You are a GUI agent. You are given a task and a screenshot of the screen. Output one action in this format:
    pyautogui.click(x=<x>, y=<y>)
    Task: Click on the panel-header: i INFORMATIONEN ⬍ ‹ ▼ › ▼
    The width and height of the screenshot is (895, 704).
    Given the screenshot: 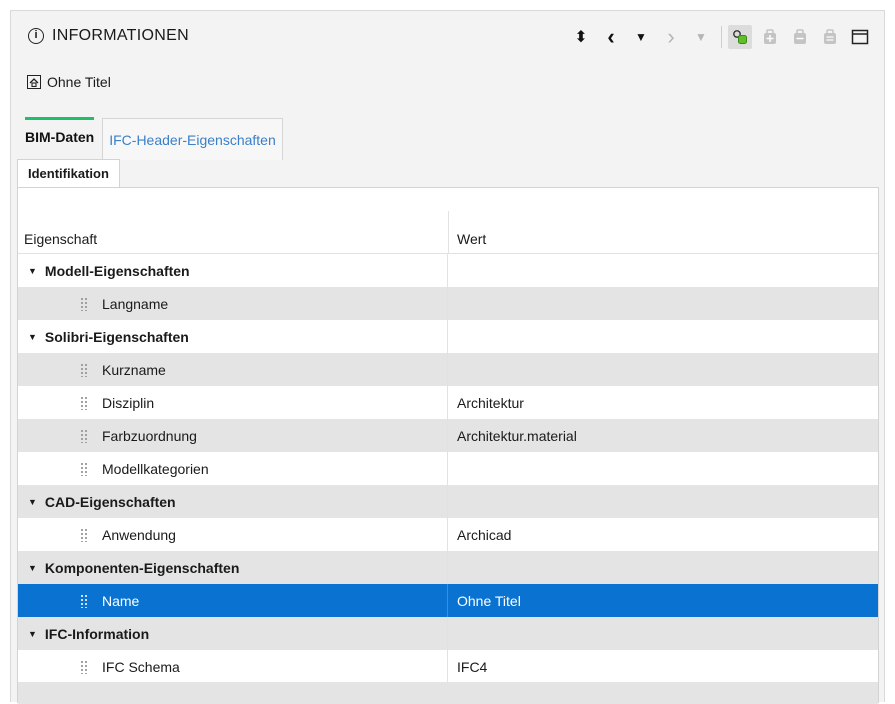 What is the action you would take?
    pyautogui.click(x=447, y=37)
    